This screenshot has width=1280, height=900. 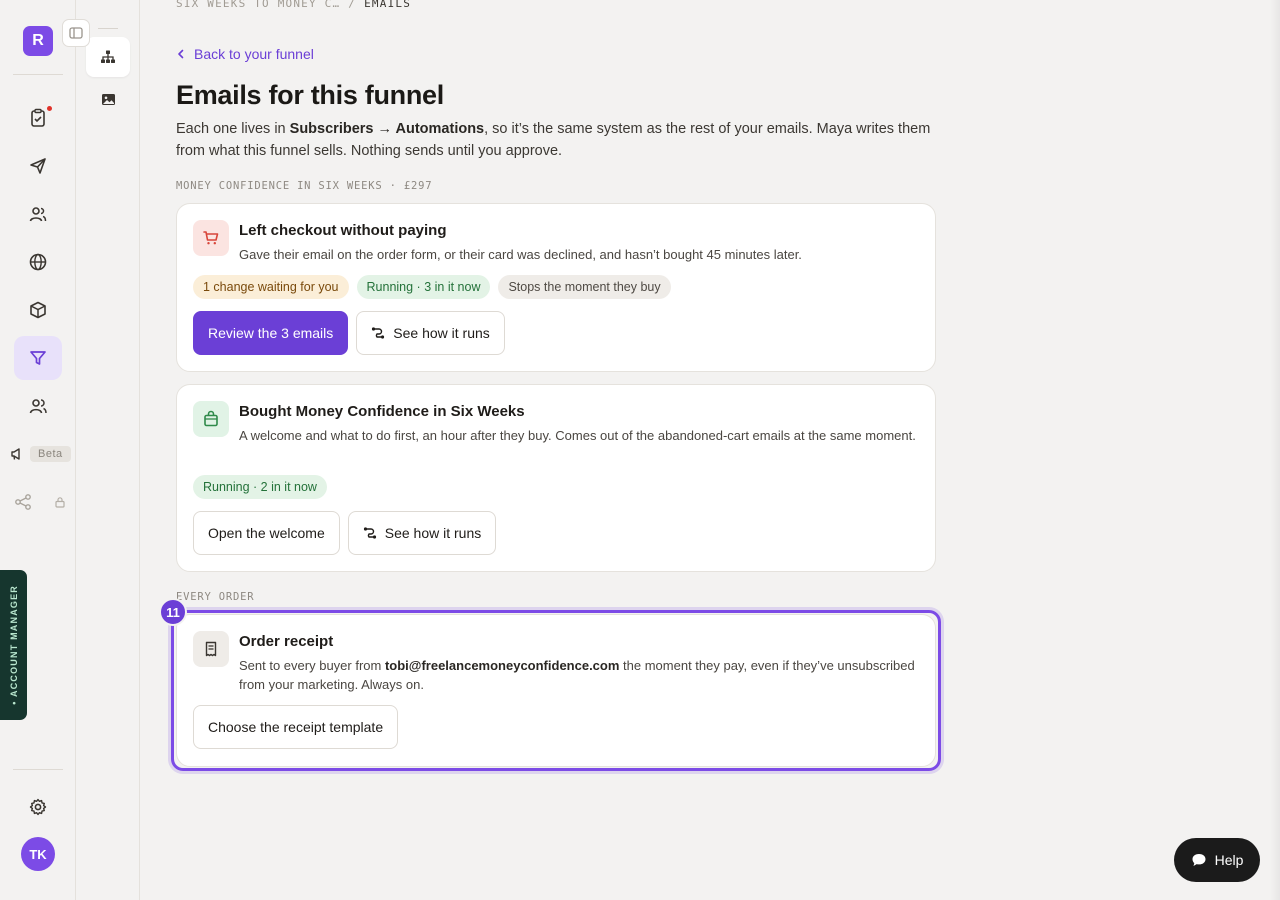 I want to click on breadcrumb-current: EMAILS, so click(x=388, y=5).